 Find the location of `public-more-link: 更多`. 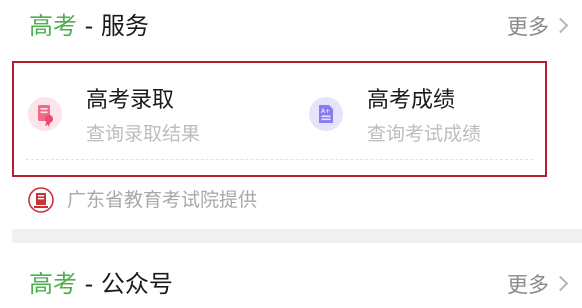

public-more-link: 更多 is located at coordinates (538, 285).